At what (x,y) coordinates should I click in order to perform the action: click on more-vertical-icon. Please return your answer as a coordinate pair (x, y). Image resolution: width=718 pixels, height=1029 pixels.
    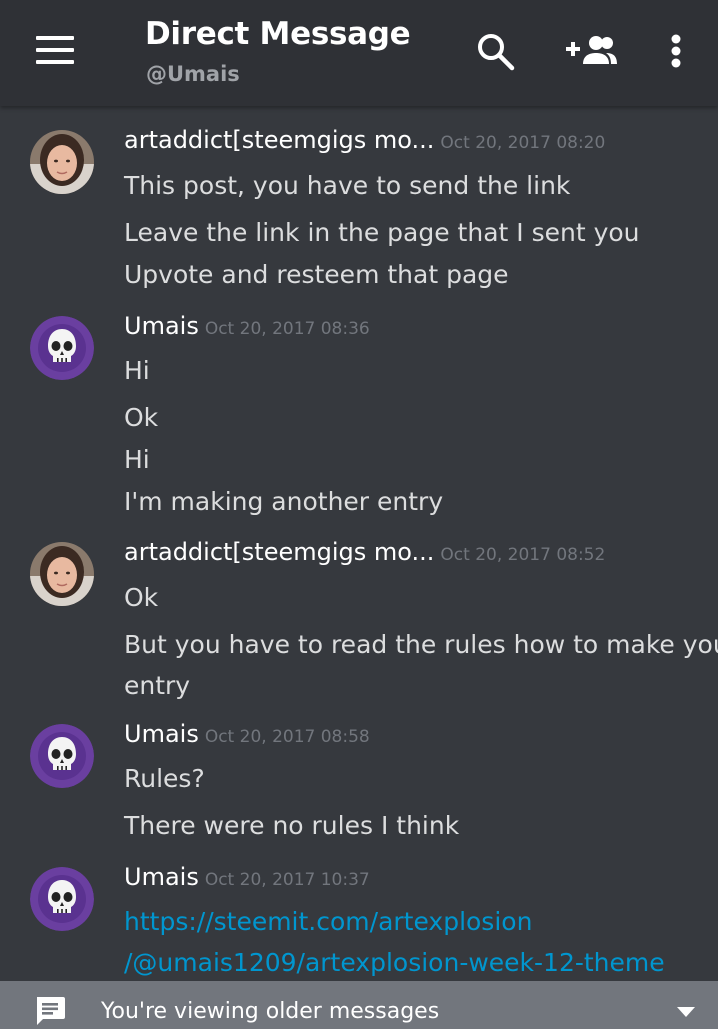
    Looking at the image, I should click on (676, 52).